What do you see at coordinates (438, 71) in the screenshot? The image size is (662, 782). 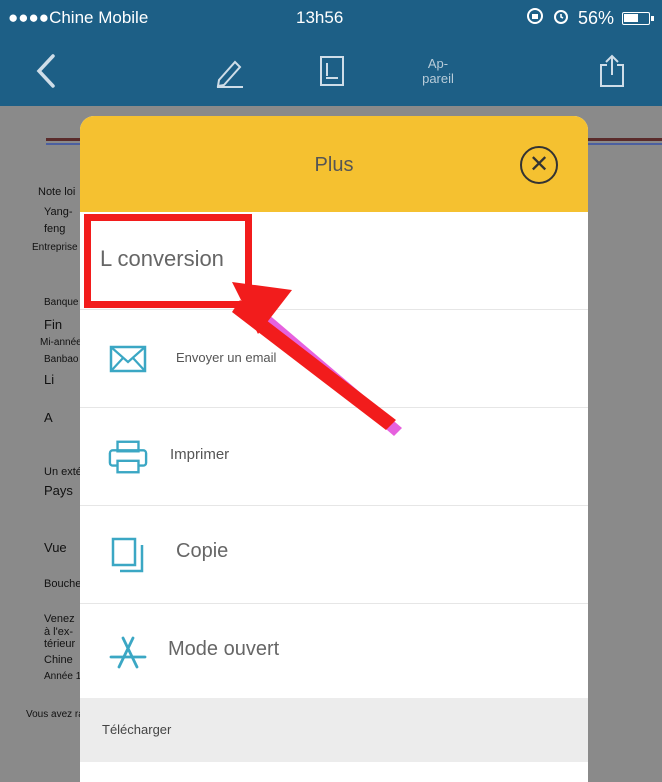 I see `device-button: Ap-pareil` at bounding box center [438, 71].